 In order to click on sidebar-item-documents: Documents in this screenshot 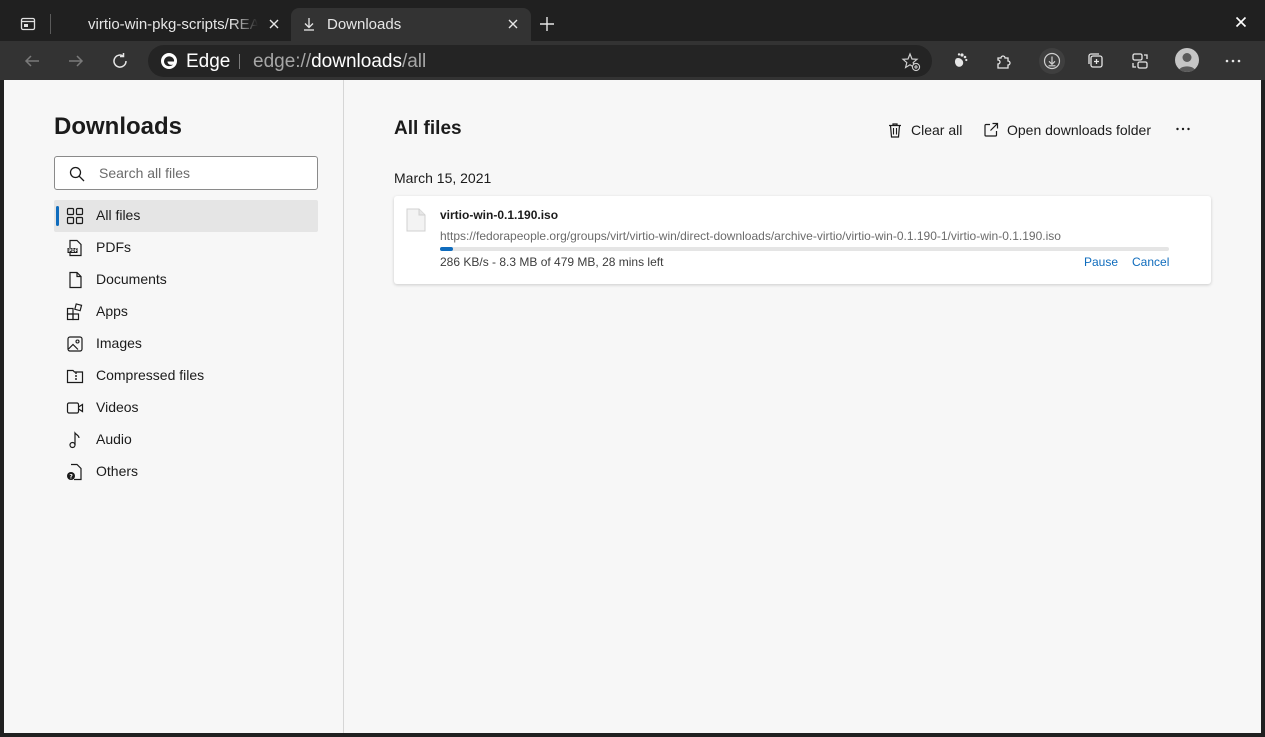, I will do `click(186, 280)`.